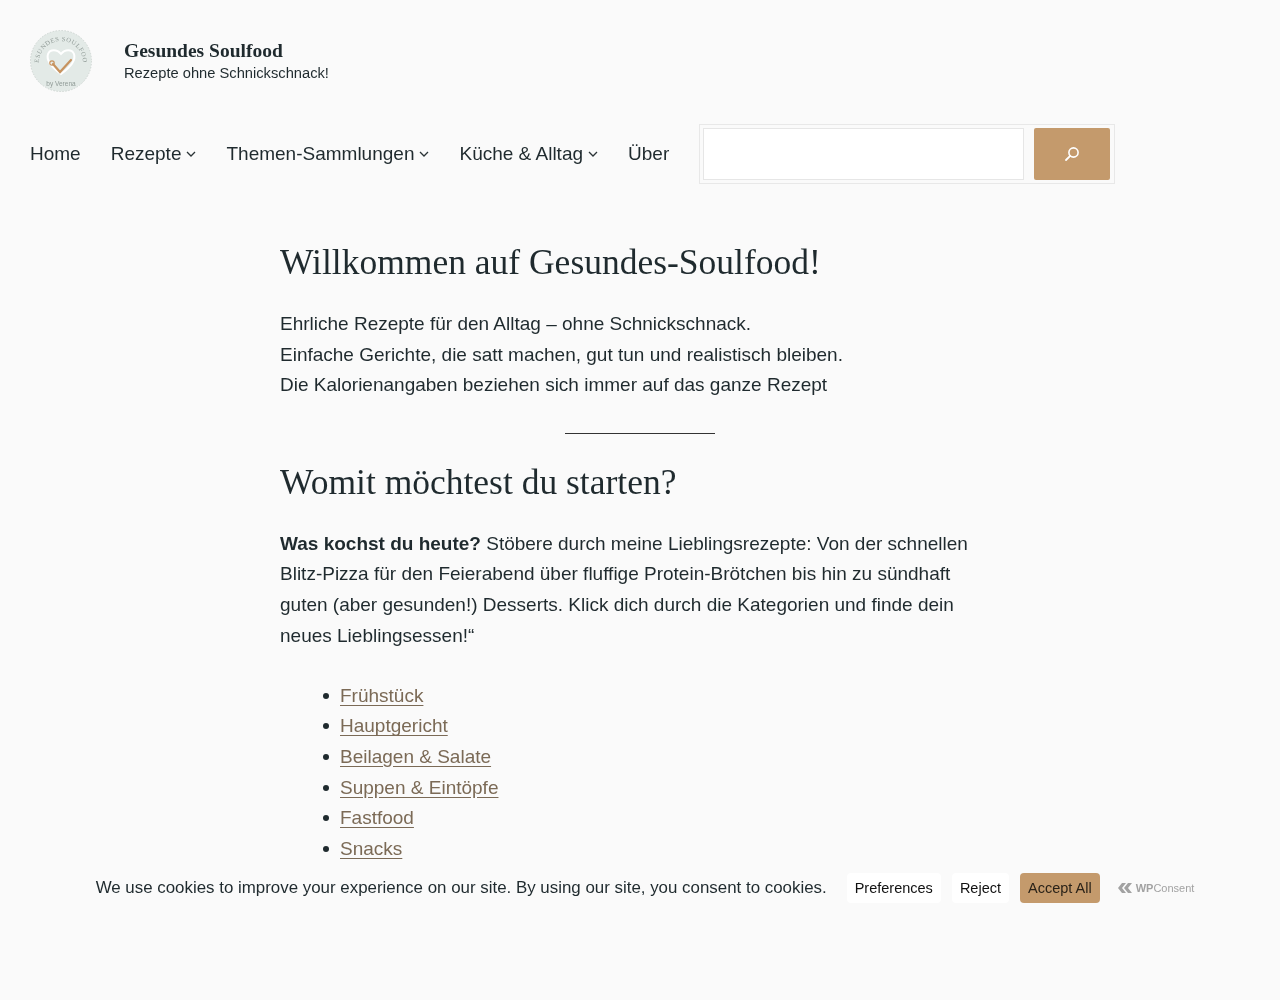  What do you see at coordinates (1060, 888) in the screenshot?
I see `cookie-button: Accept All` at bounding box center [1060, 888].